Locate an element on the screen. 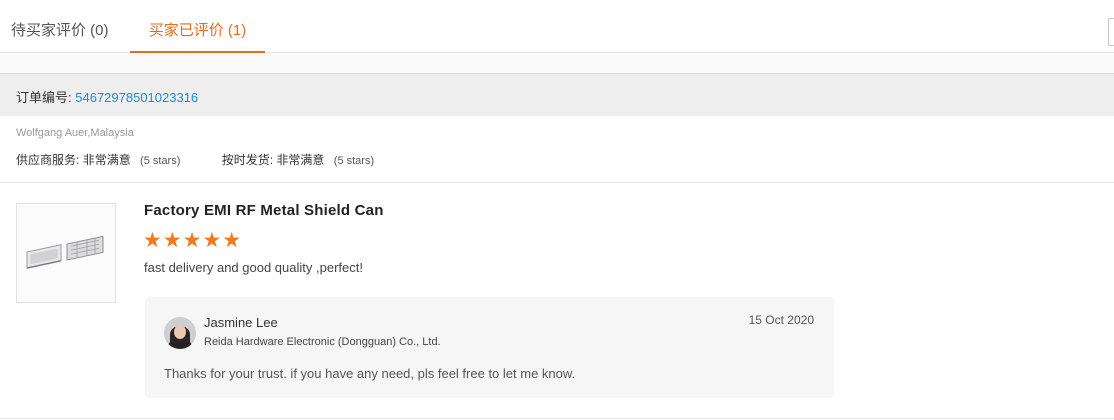  product-title: Factory EMI RF Metal Shield Can is located at coordinates (264, 210).